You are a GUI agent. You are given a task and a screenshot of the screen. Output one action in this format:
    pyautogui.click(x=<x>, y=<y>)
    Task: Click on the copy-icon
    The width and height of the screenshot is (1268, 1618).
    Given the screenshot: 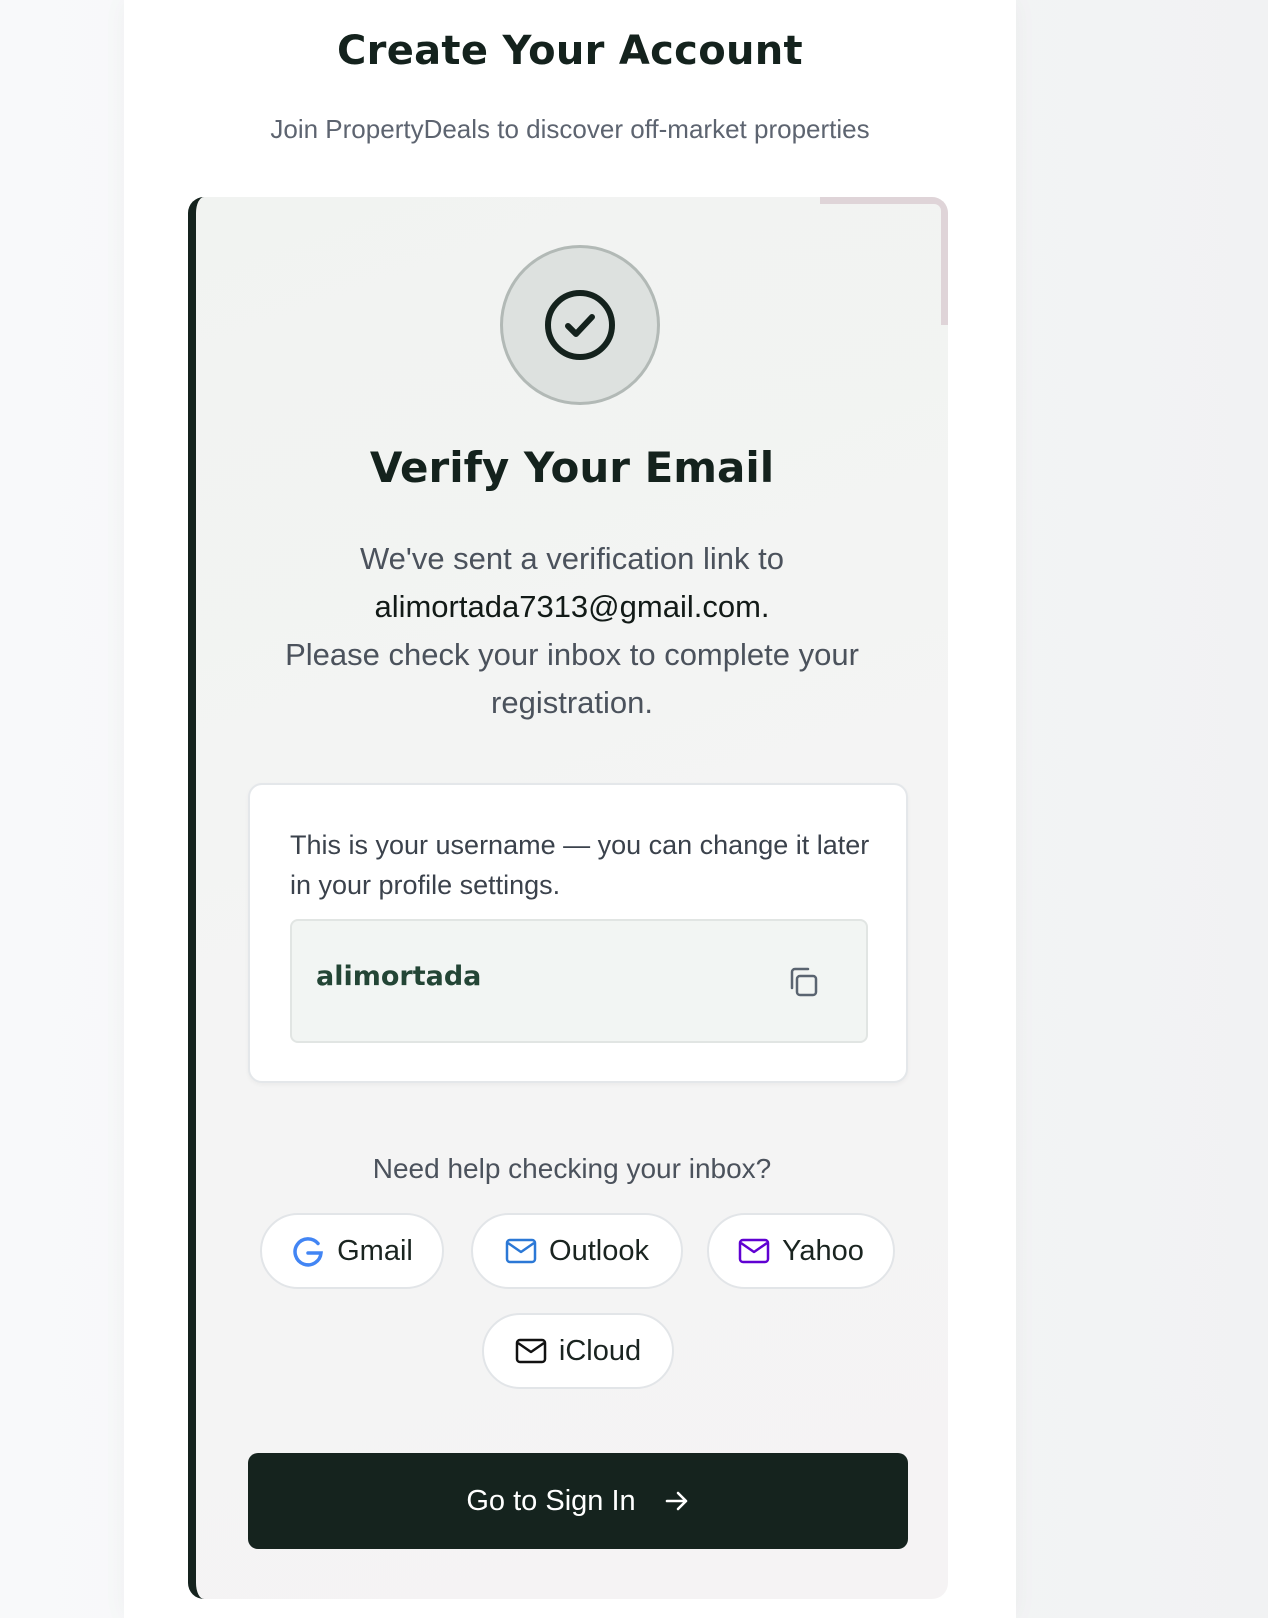 What is the action you would take?
    pyautogui.click(x=804, y=982)
    